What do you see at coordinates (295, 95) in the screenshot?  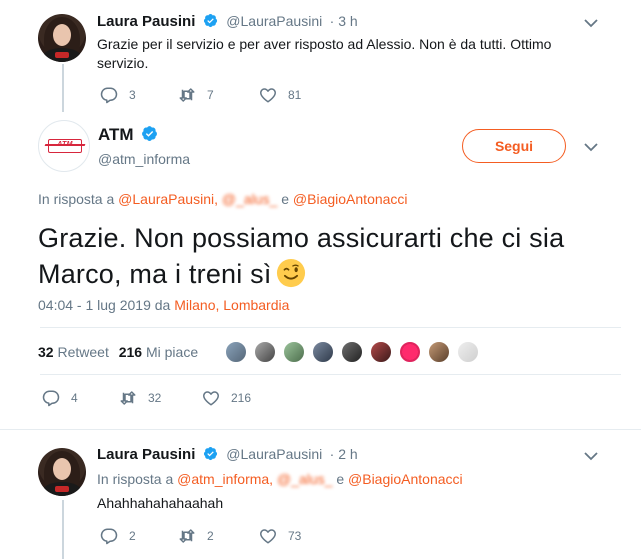 I see `like-count: 81` at bounding box center [295, 95].